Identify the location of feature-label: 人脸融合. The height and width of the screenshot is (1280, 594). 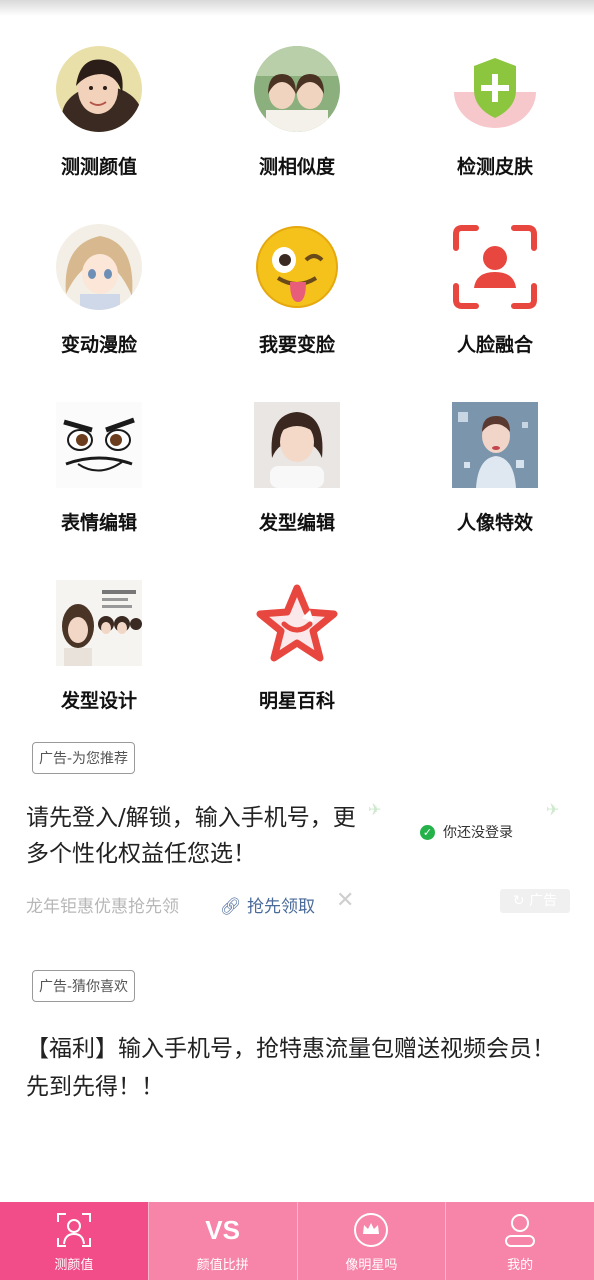
(494, 345).